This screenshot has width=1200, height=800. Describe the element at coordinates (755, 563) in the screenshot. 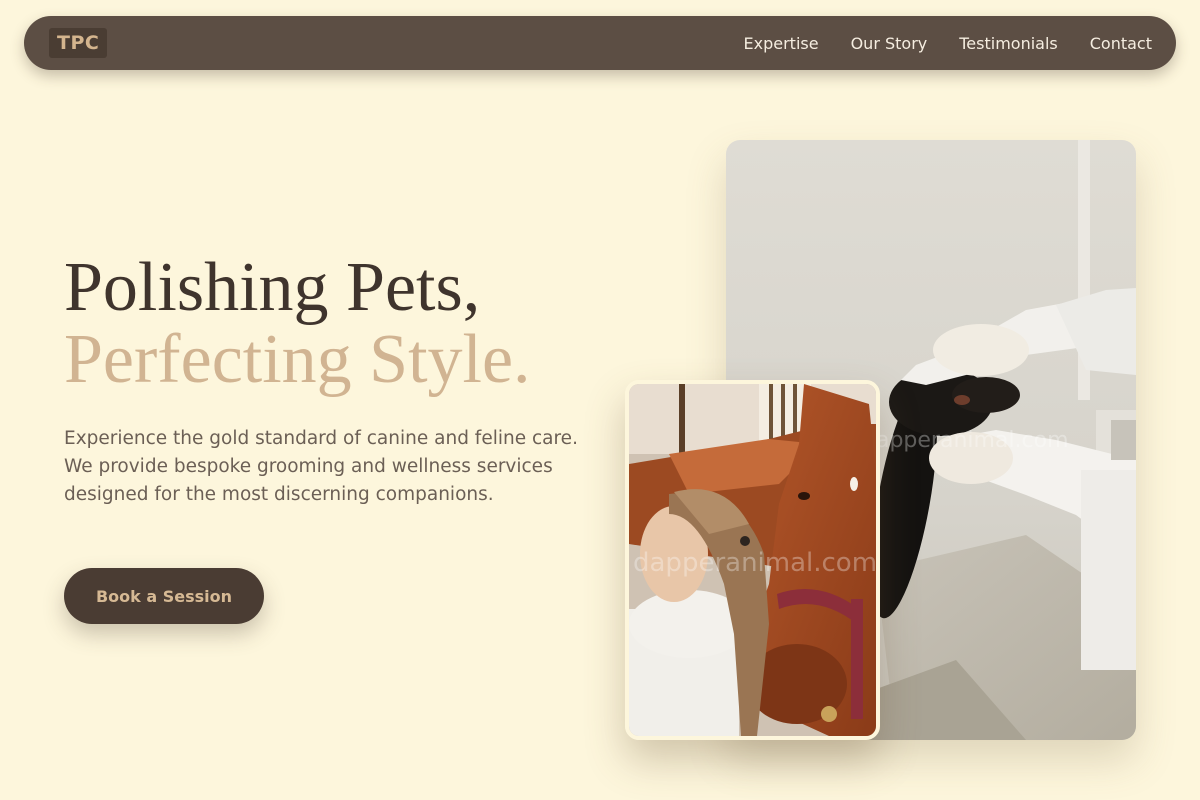

I see `inset-image-watermark: dapperanimal.com` at that location.